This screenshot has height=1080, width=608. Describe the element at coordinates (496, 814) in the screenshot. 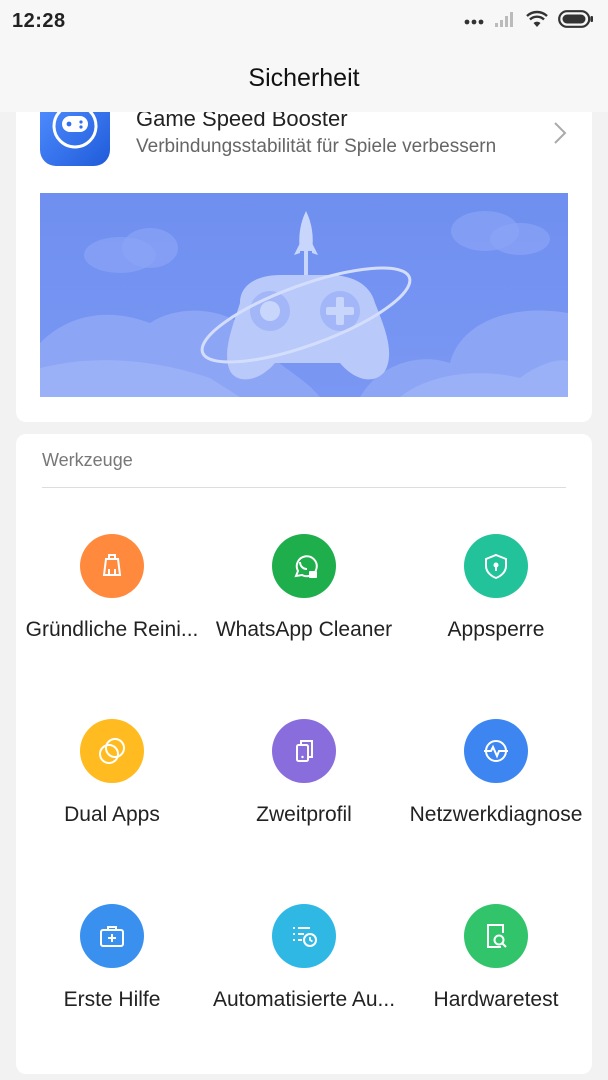

I see `tool-label: Netzwerkdiagnose` at that location.